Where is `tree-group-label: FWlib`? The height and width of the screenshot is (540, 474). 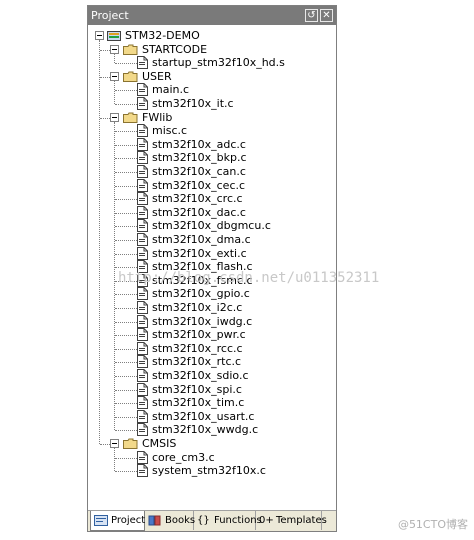 tree-group-label: FWlib is located at coordinates (157, 117).